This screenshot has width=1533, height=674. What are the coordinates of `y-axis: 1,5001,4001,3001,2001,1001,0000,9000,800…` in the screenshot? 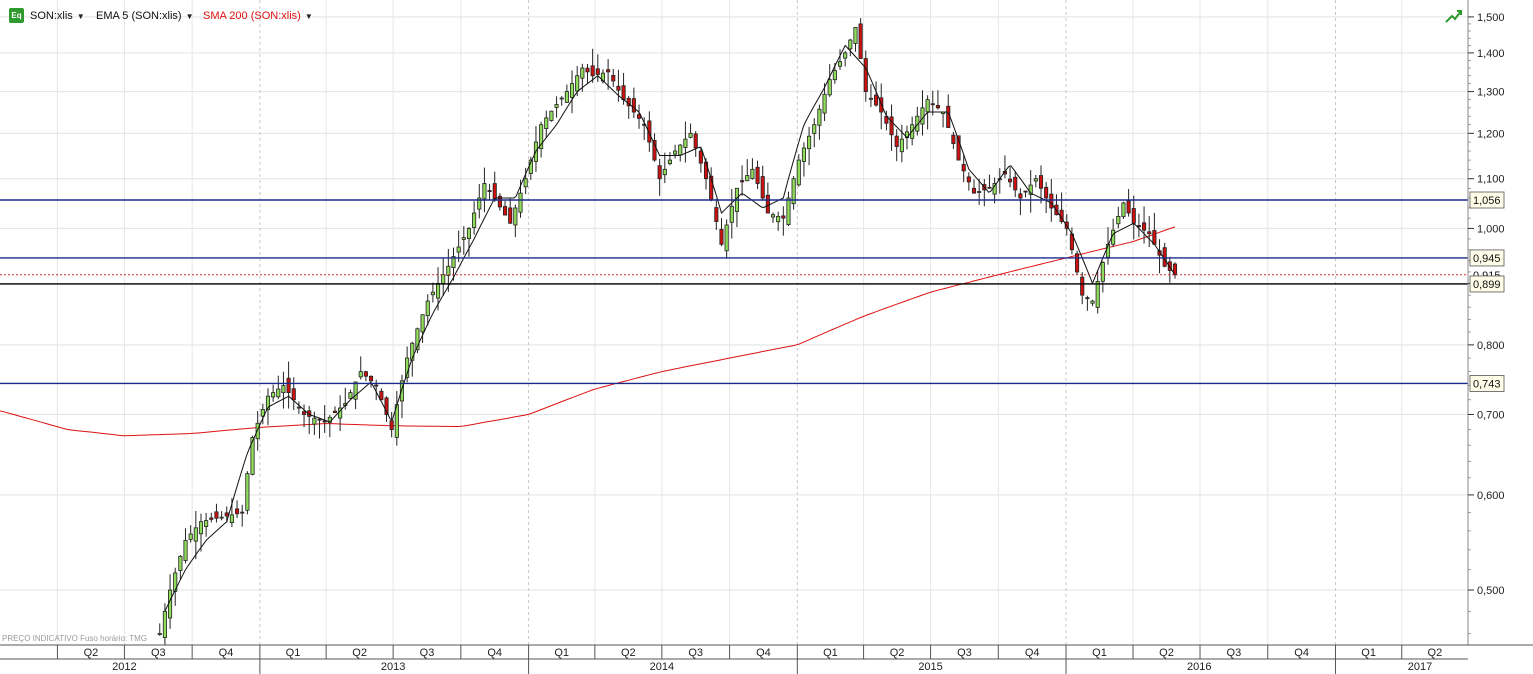 It's located at (1500, 322).